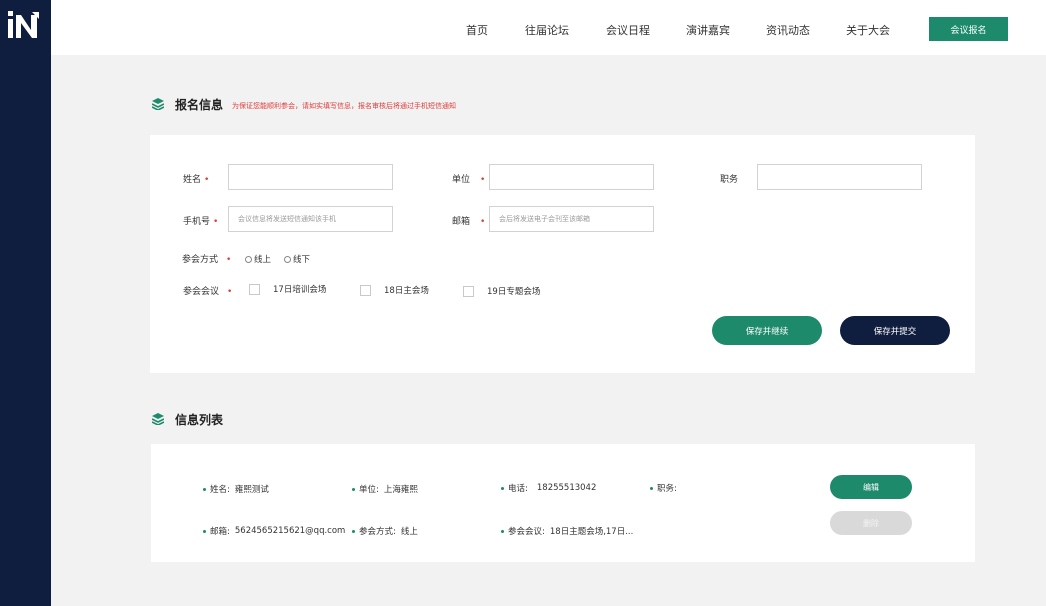 The width and height of the screenshot is (1046, 606). What do you see at coordinates (385, 531) in the screenshot?
I see `entry-attend-mode: 参会方式: 线上` at bounding box center [385, 531].